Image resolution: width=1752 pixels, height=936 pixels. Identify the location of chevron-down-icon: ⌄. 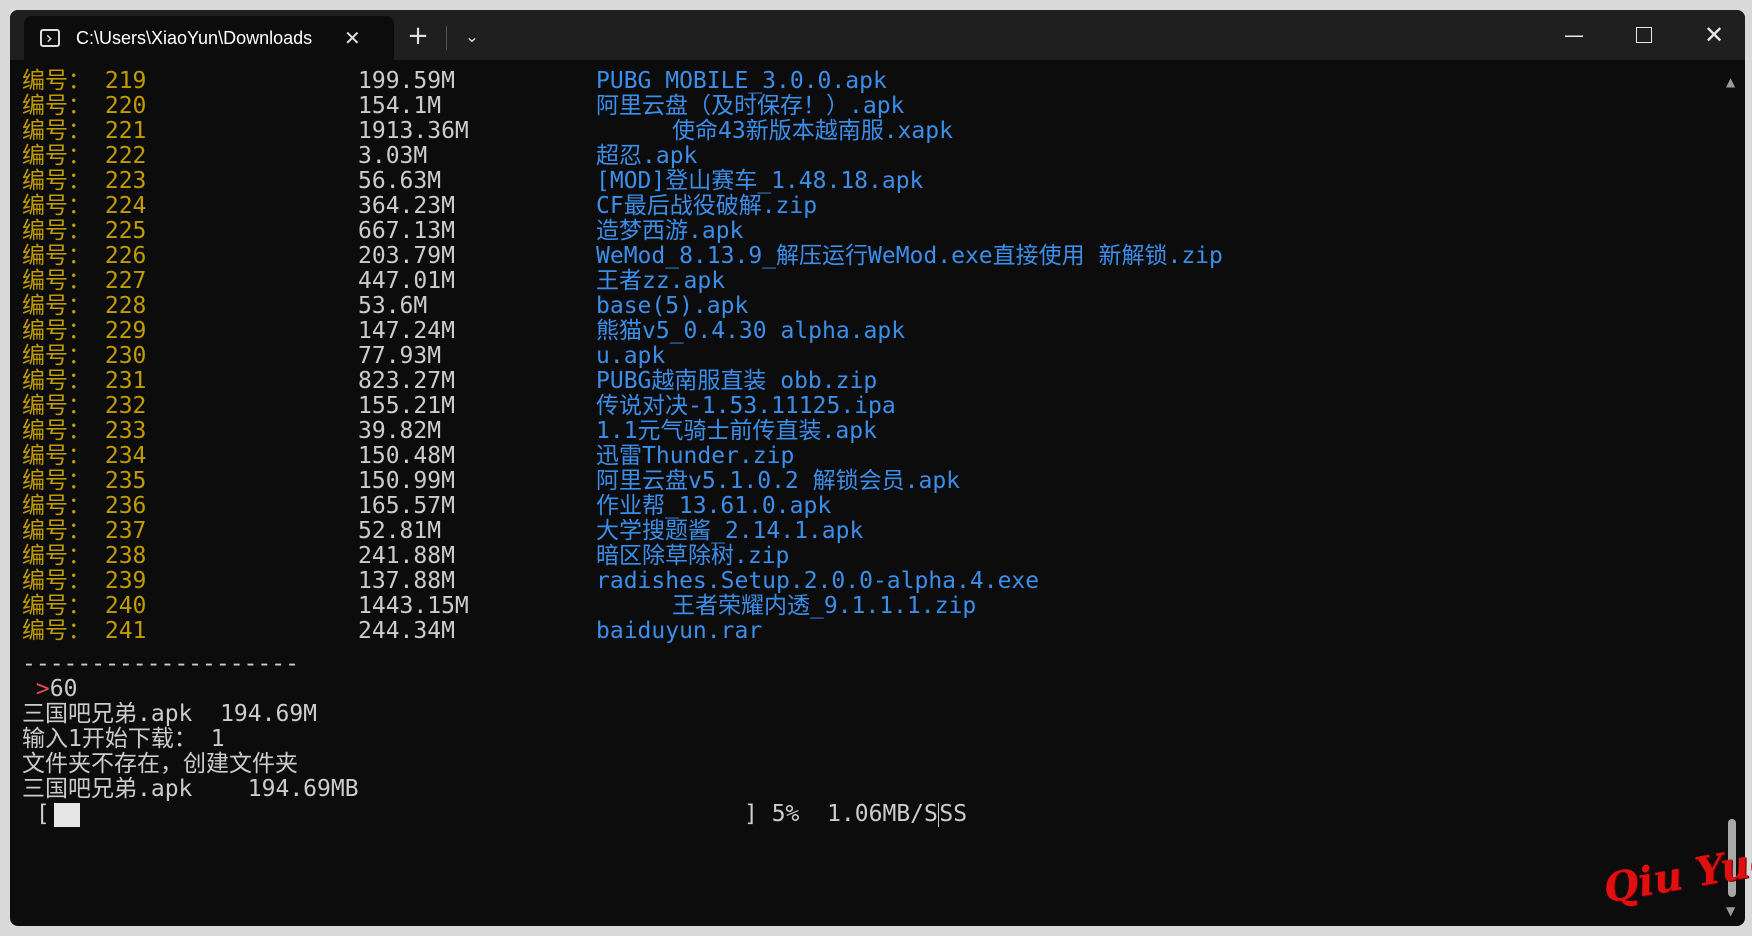
(472, 36).